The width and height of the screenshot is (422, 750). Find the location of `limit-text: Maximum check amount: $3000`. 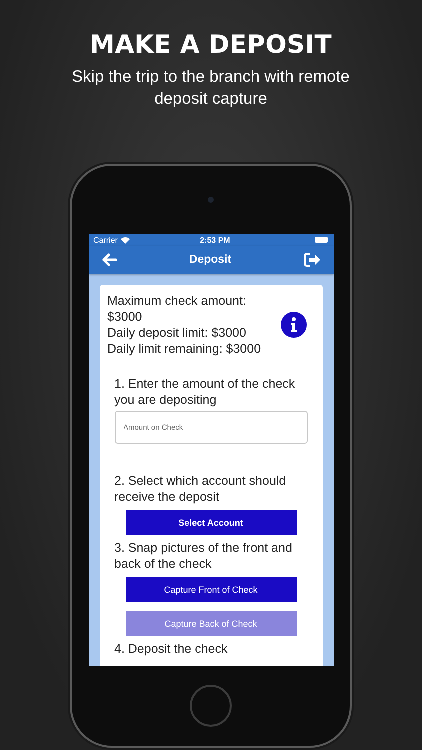

limit-text: Maximum check amount: $3000 is located at coordinates (178, 309).